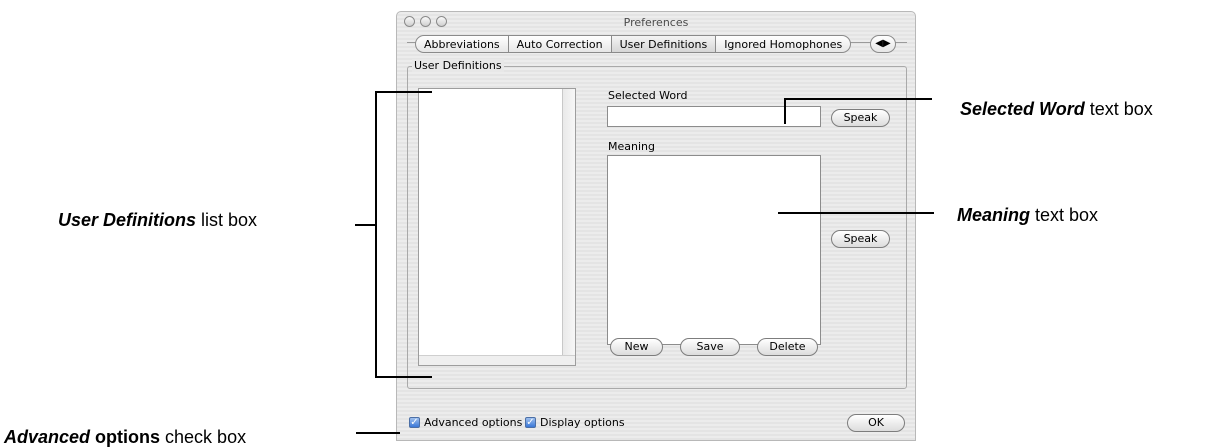  Describe the element at coordinates (710, 347) in the screenshot. I see `save-button: Save` at that location.